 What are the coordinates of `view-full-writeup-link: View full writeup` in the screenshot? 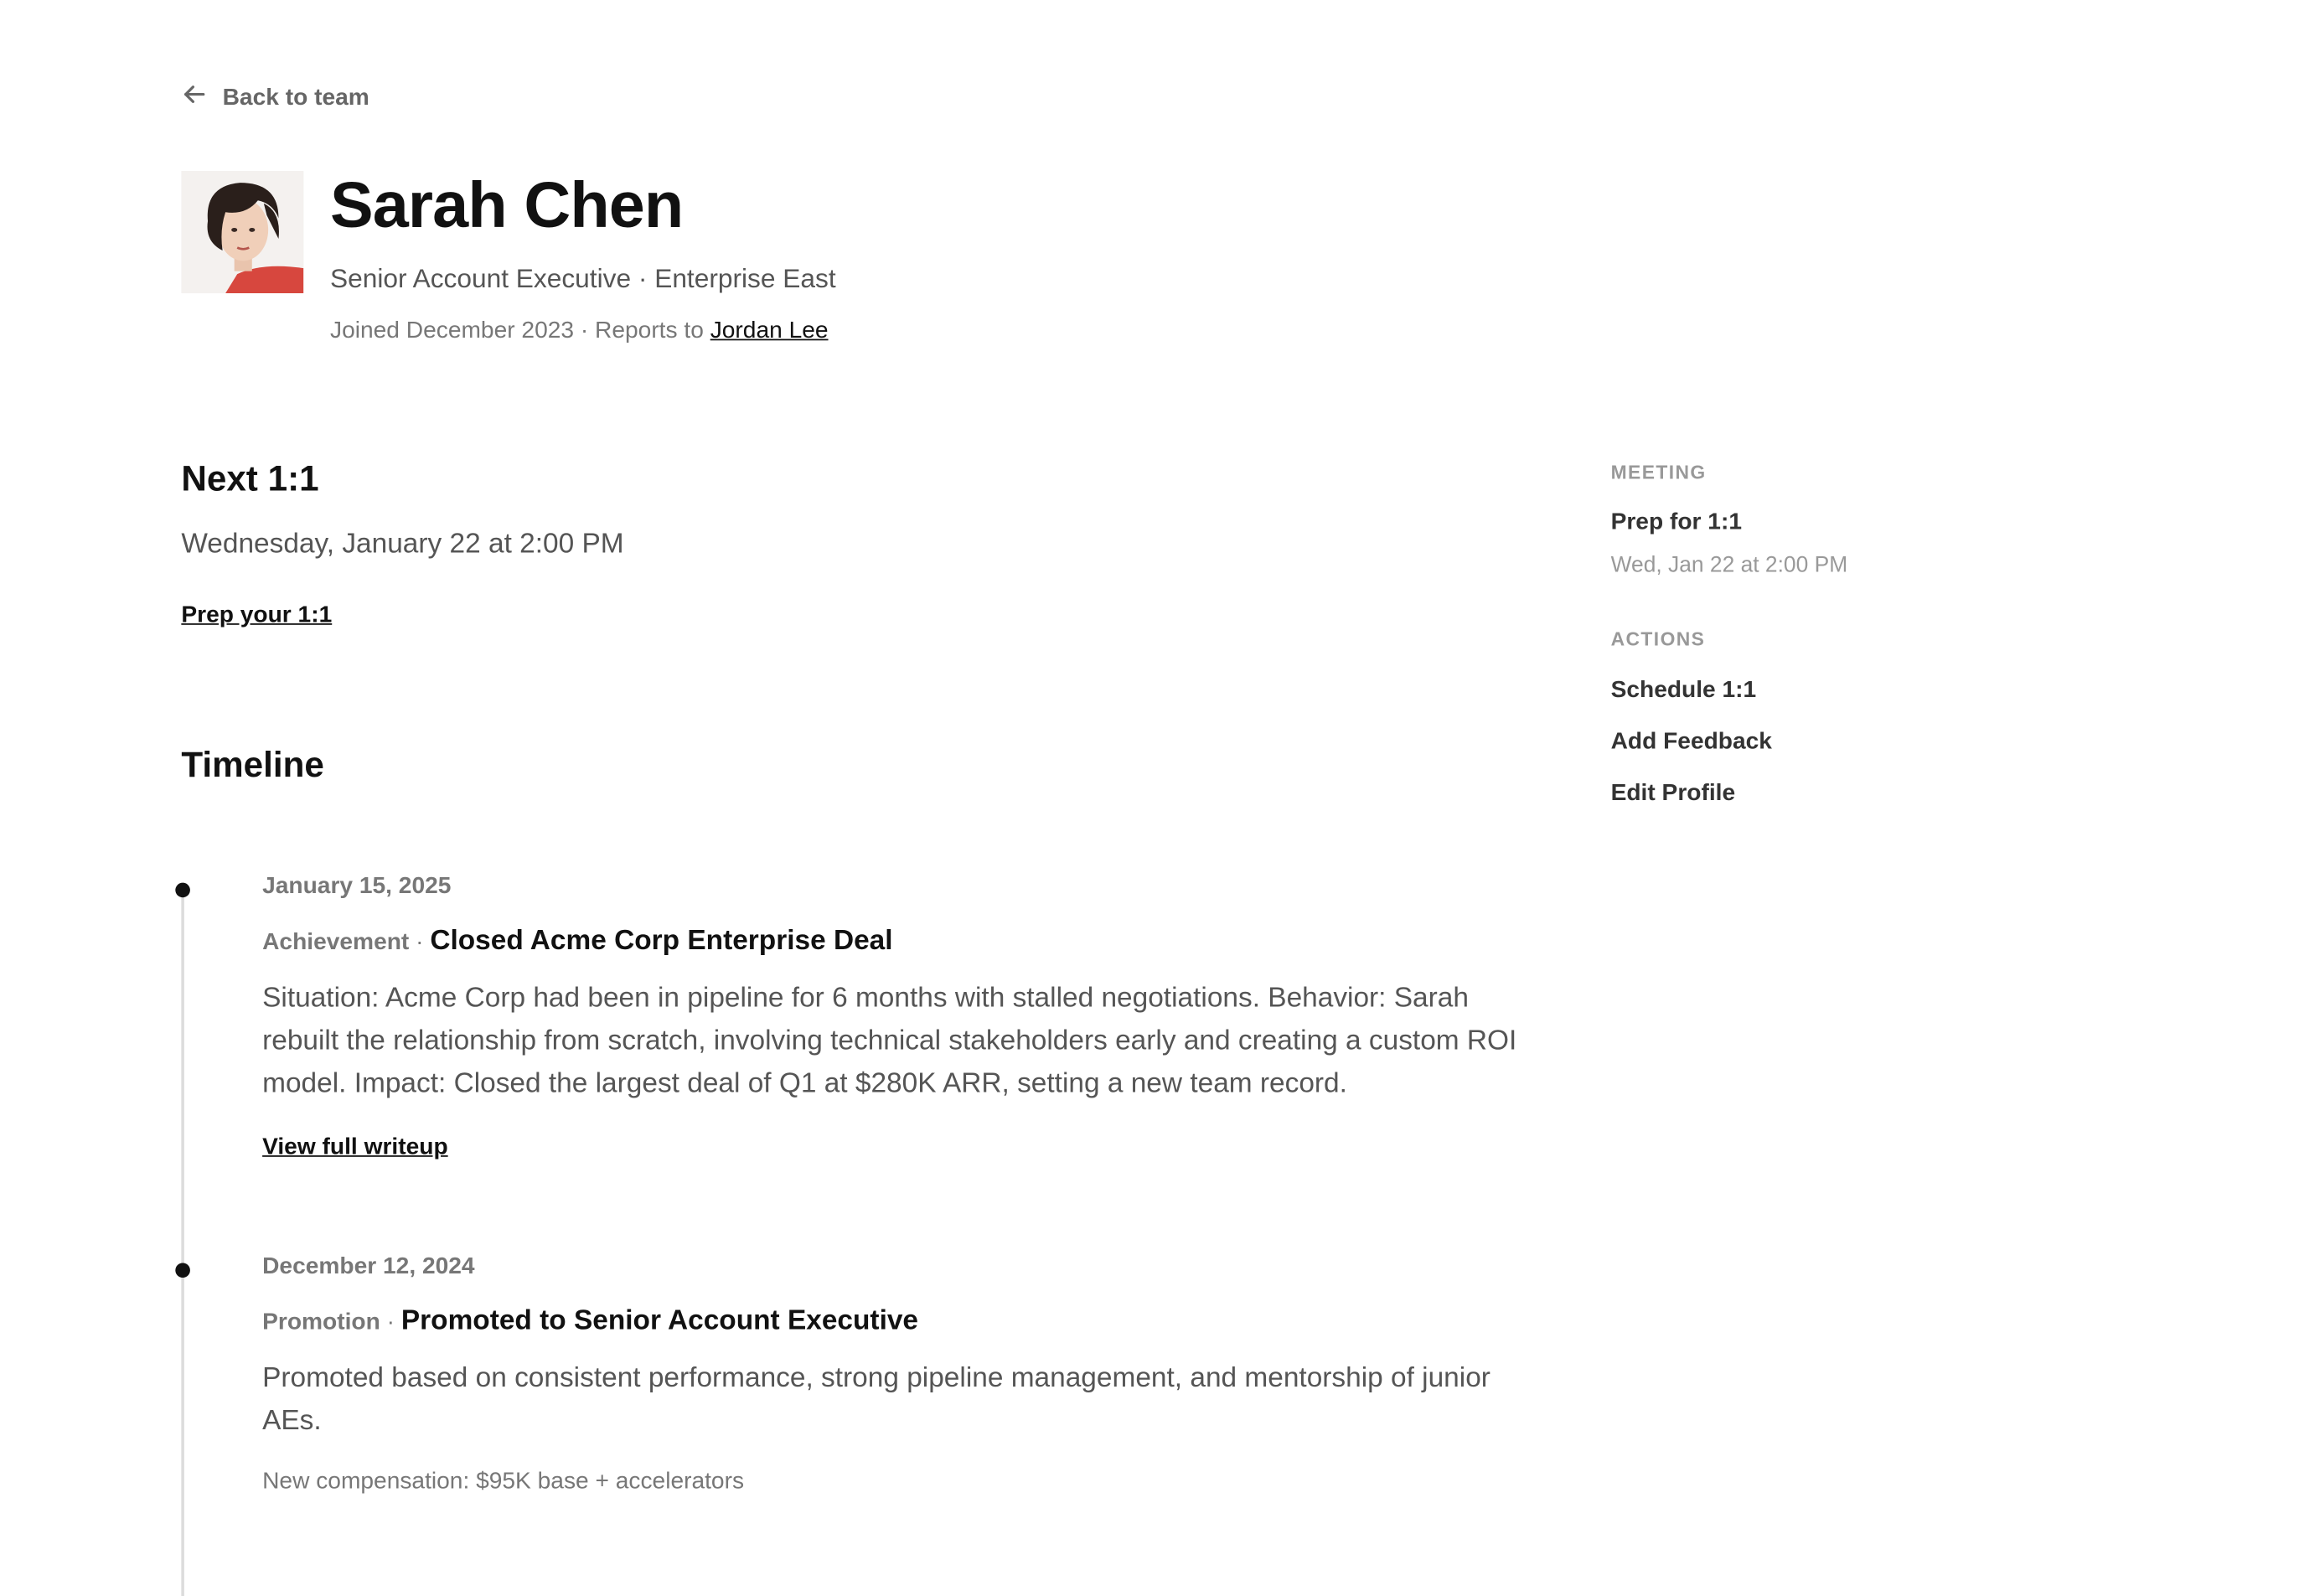 It's located at (355, 1147).